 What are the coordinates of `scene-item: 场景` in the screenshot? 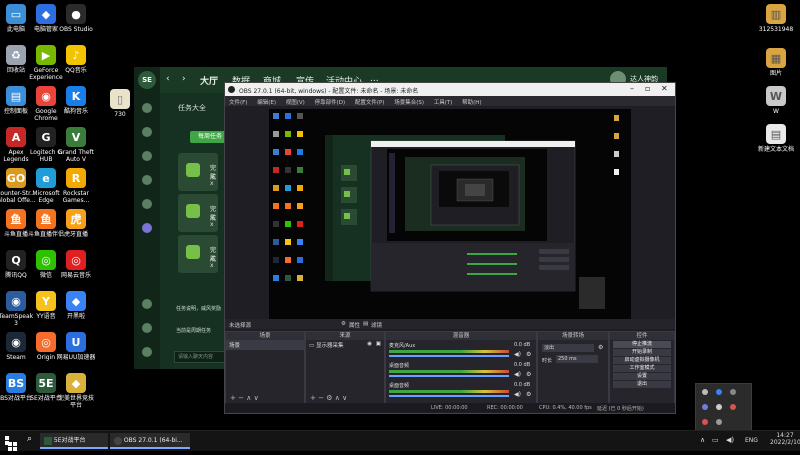 It's located at (265, 345).